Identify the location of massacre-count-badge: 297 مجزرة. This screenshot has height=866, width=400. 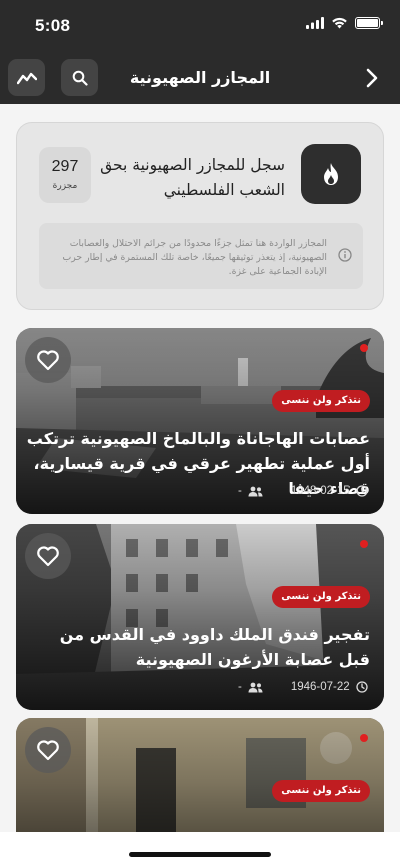
(65, 175).